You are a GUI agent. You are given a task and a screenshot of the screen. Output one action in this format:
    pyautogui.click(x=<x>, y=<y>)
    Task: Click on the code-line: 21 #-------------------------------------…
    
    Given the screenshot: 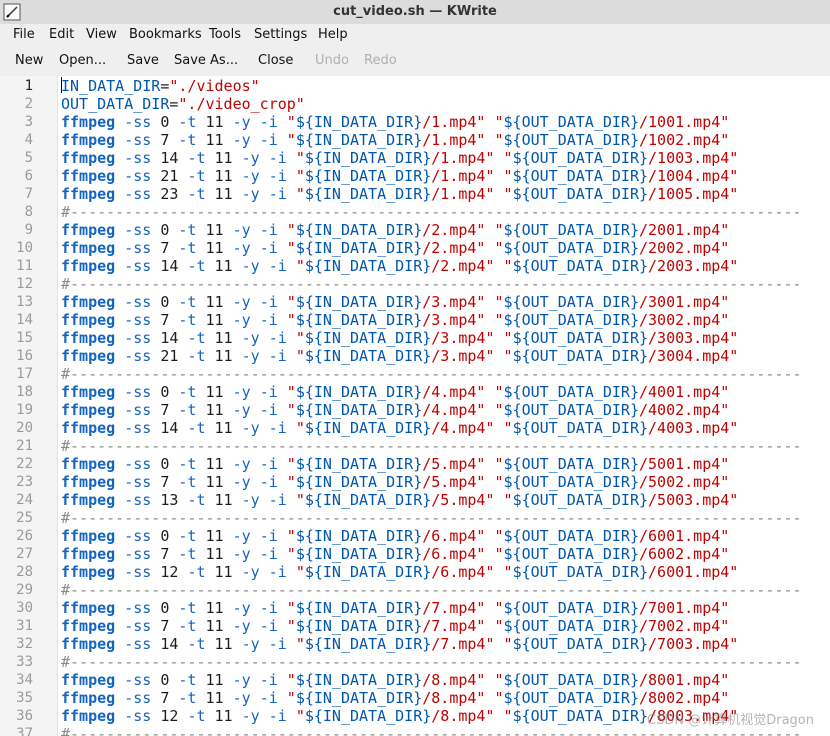 What is the action you would take?
    pyautogui.click(x=415, y=446)
    